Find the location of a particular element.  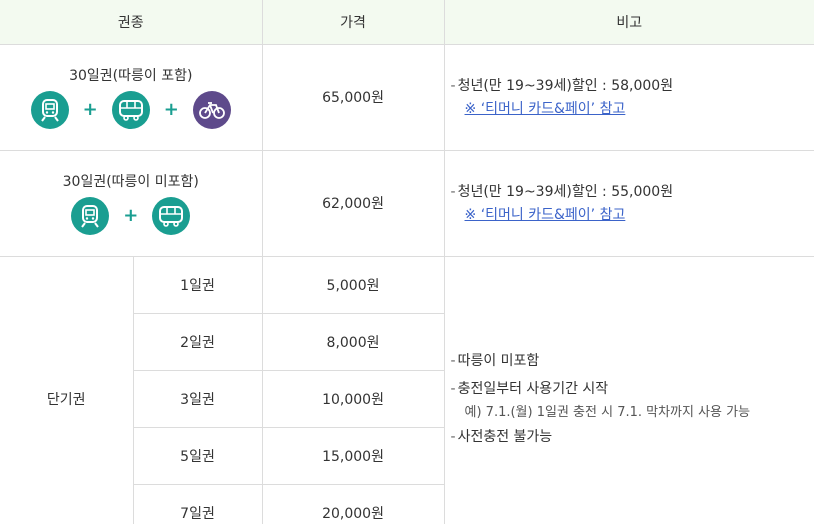

price-cell: 10,000원 is located at coordinates (353, 398).